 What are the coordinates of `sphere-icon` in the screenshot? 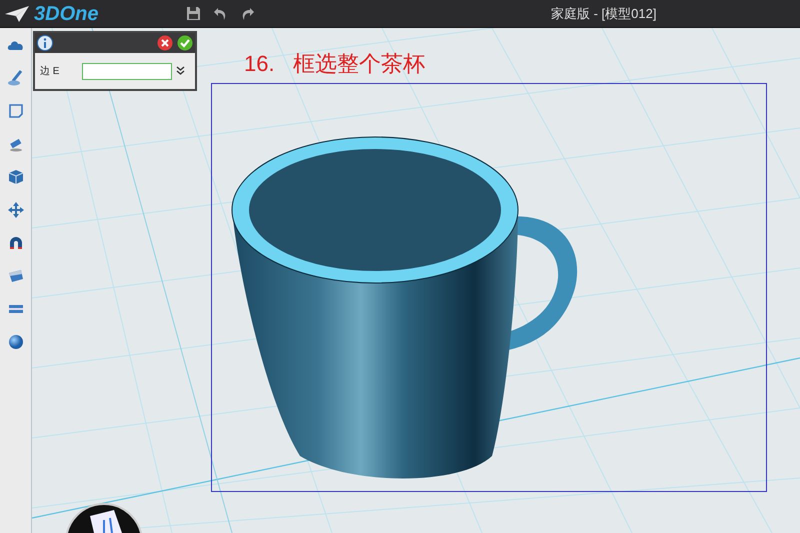 It's located at (15, 342).